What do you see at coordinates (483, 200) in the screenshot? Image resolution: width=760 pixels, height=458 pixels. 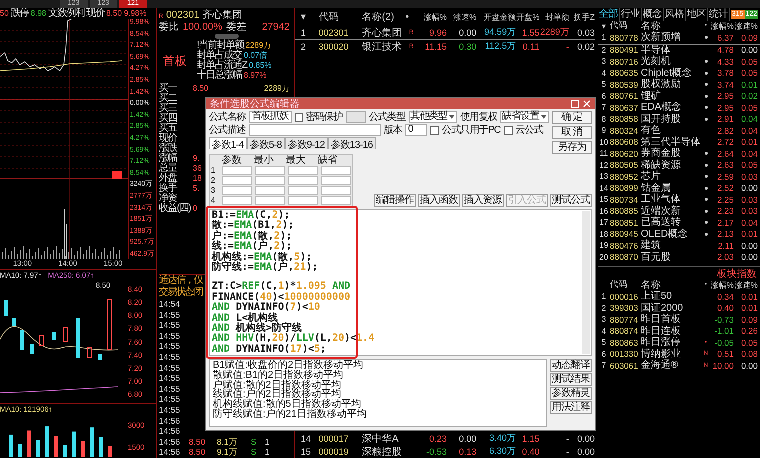 I see `toolbar-button: 插入资源` at bounding box center [483, 200].